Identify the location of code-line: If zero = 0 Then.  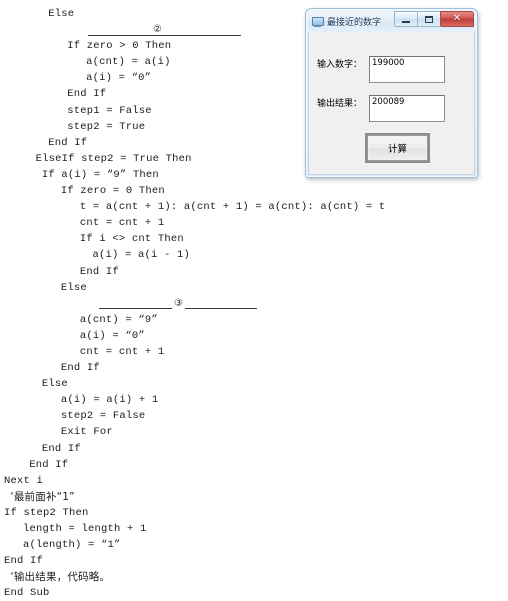
(254, 191).